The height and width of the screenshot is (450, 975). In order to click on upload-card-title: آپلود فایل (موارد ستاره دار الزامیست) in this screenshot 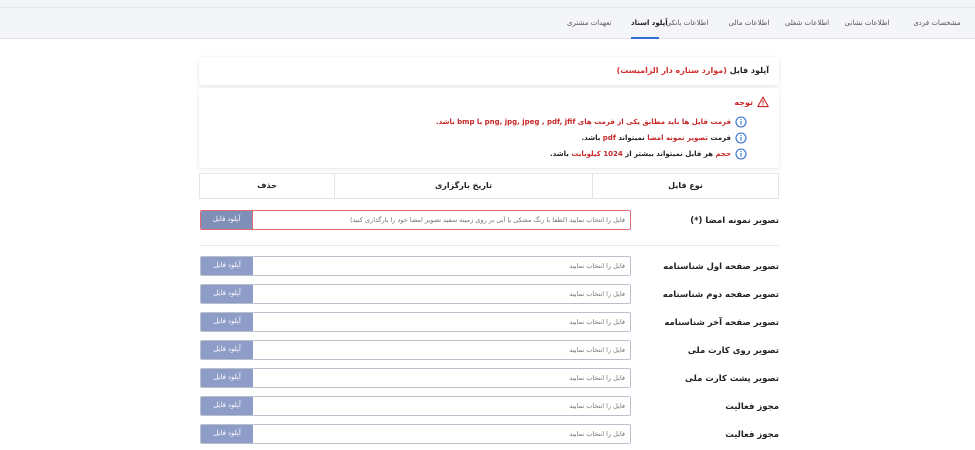, I will do `click(693, 71)`.